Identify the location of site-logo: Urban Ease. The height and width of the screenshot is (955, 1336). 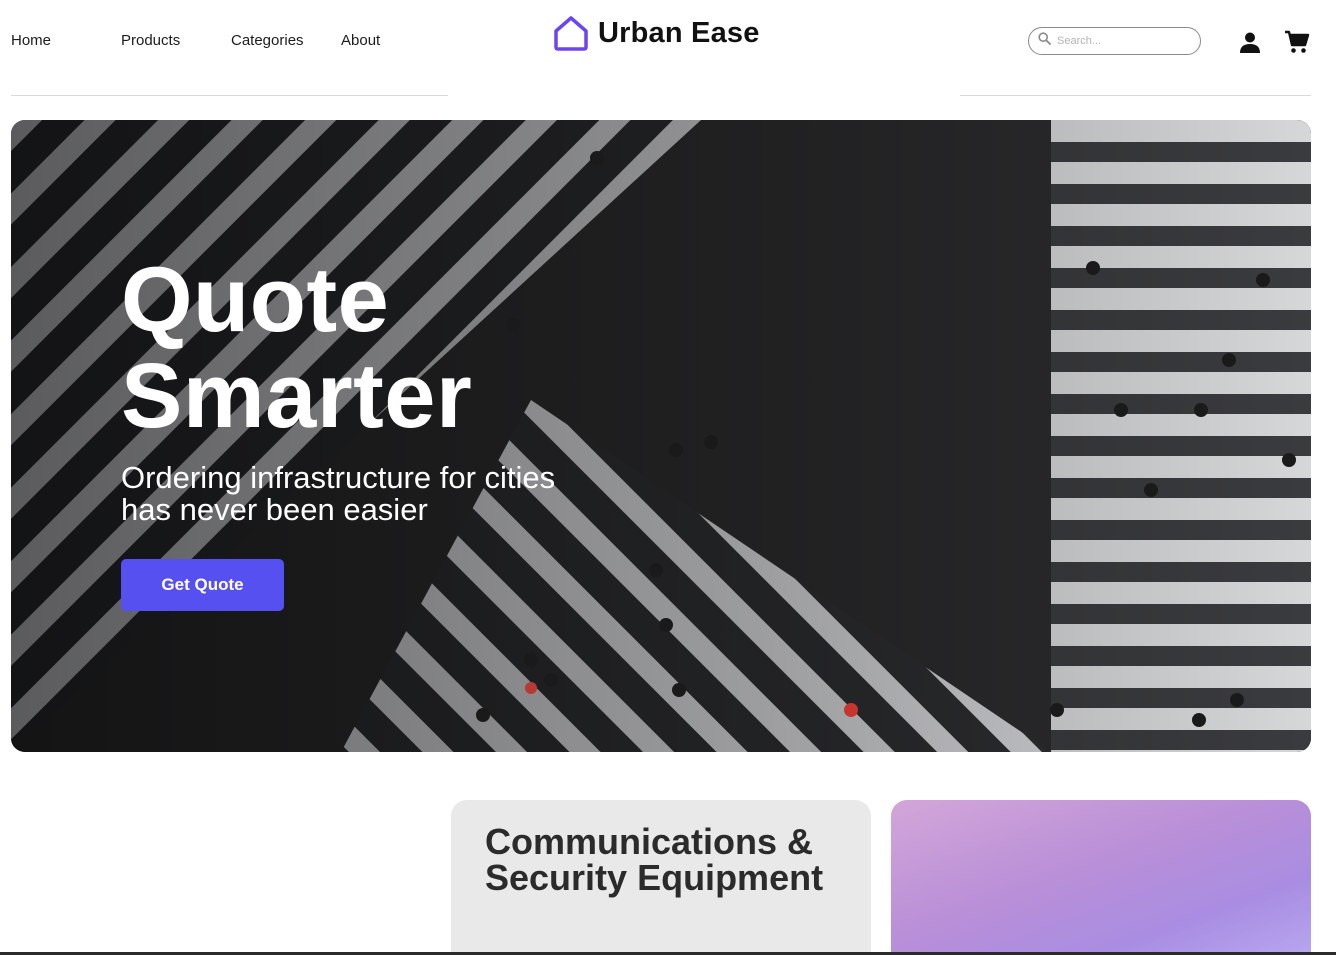
(656, 33).